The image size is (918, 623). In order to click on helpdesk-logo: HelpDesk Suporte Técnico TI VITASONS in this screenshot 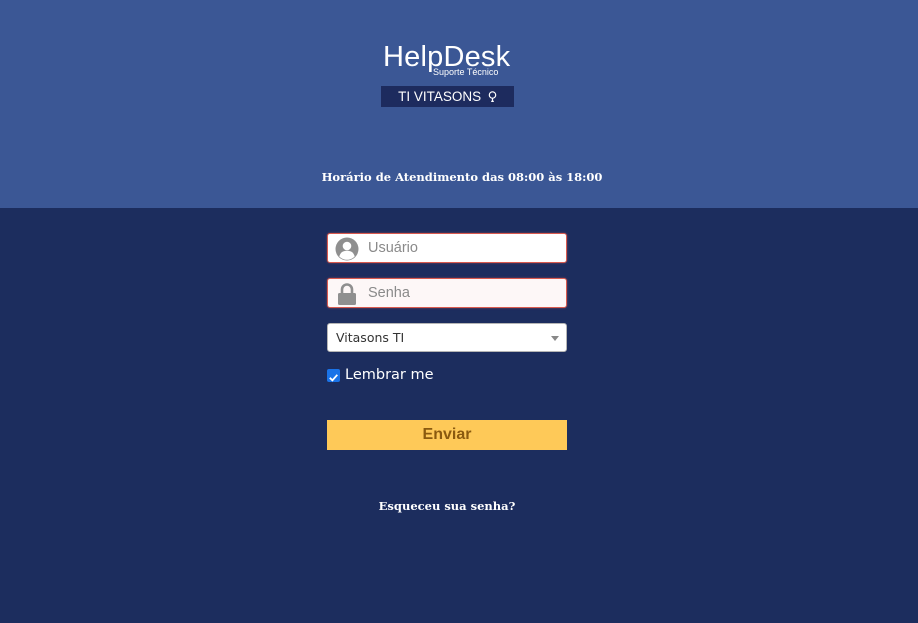, I will do `click(448, 74)`.